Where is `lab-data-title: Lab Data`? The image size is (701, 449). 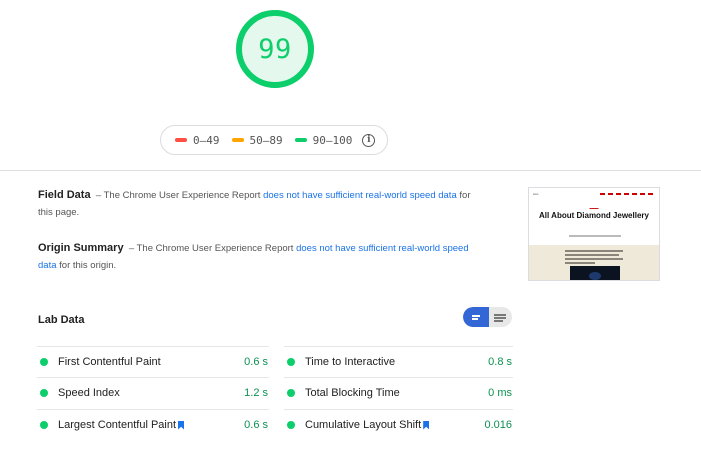
lab-data-title: Lab Data is located at coordinates (61, 320).